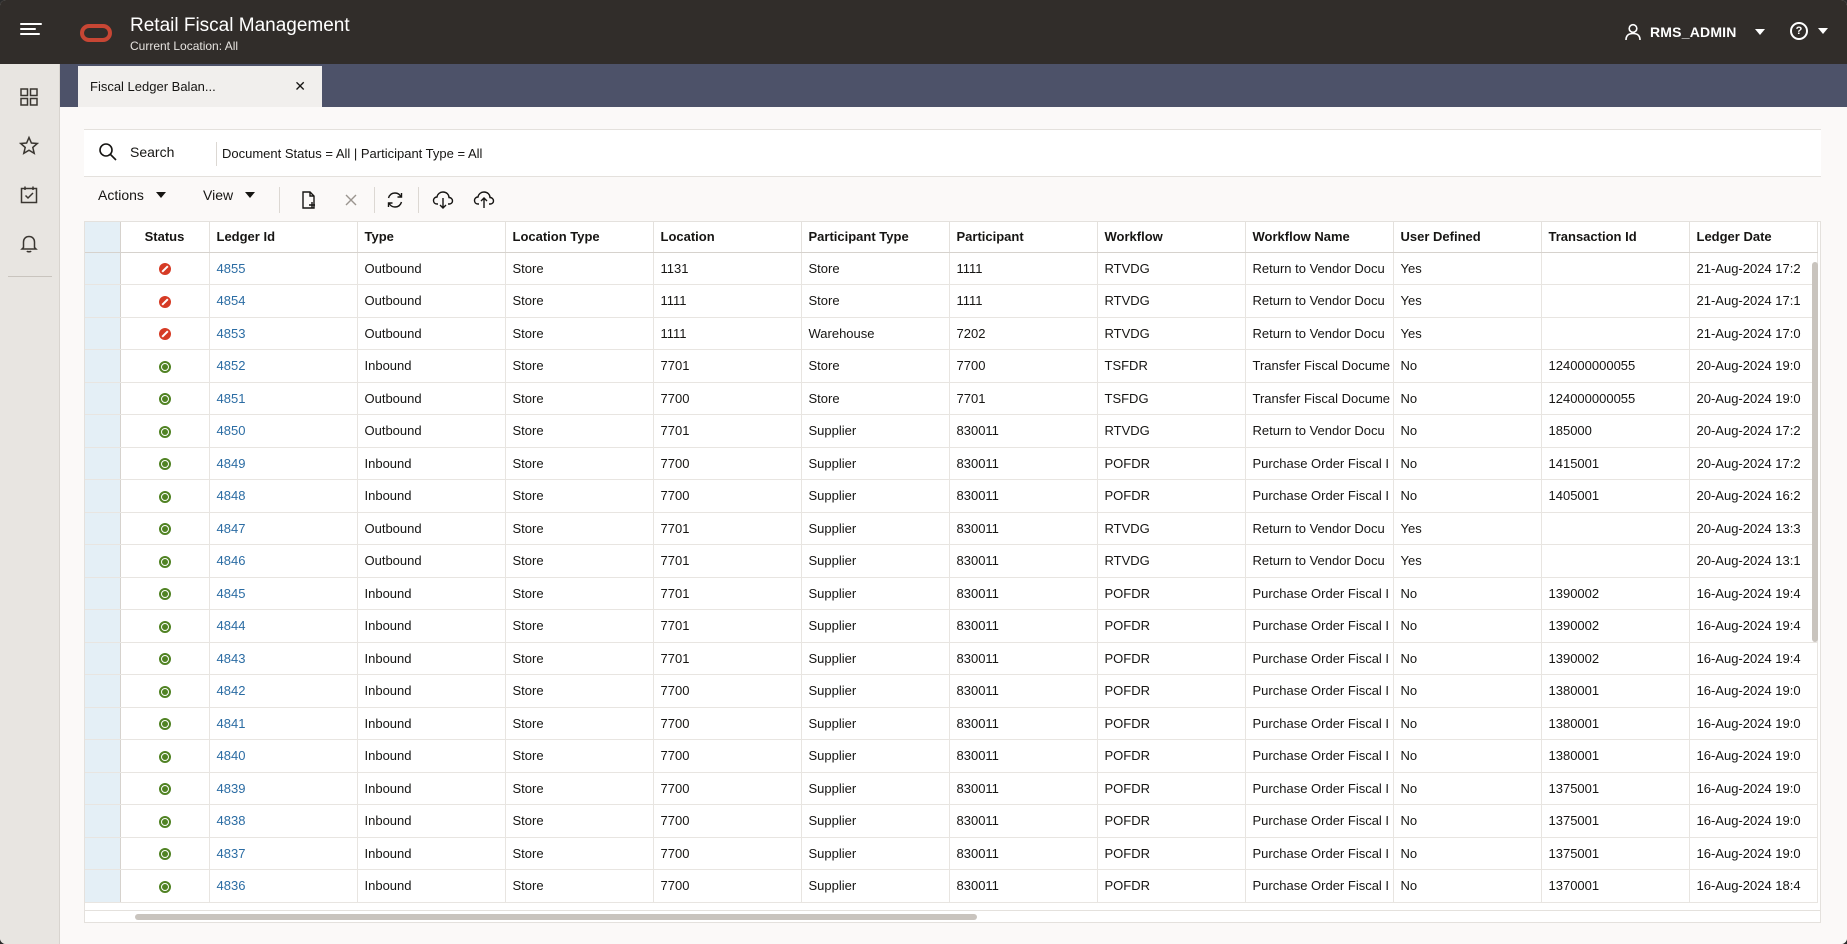 This screenshot has height=944, width=1847. I want to click on add-document-icon, so click(309, 200).